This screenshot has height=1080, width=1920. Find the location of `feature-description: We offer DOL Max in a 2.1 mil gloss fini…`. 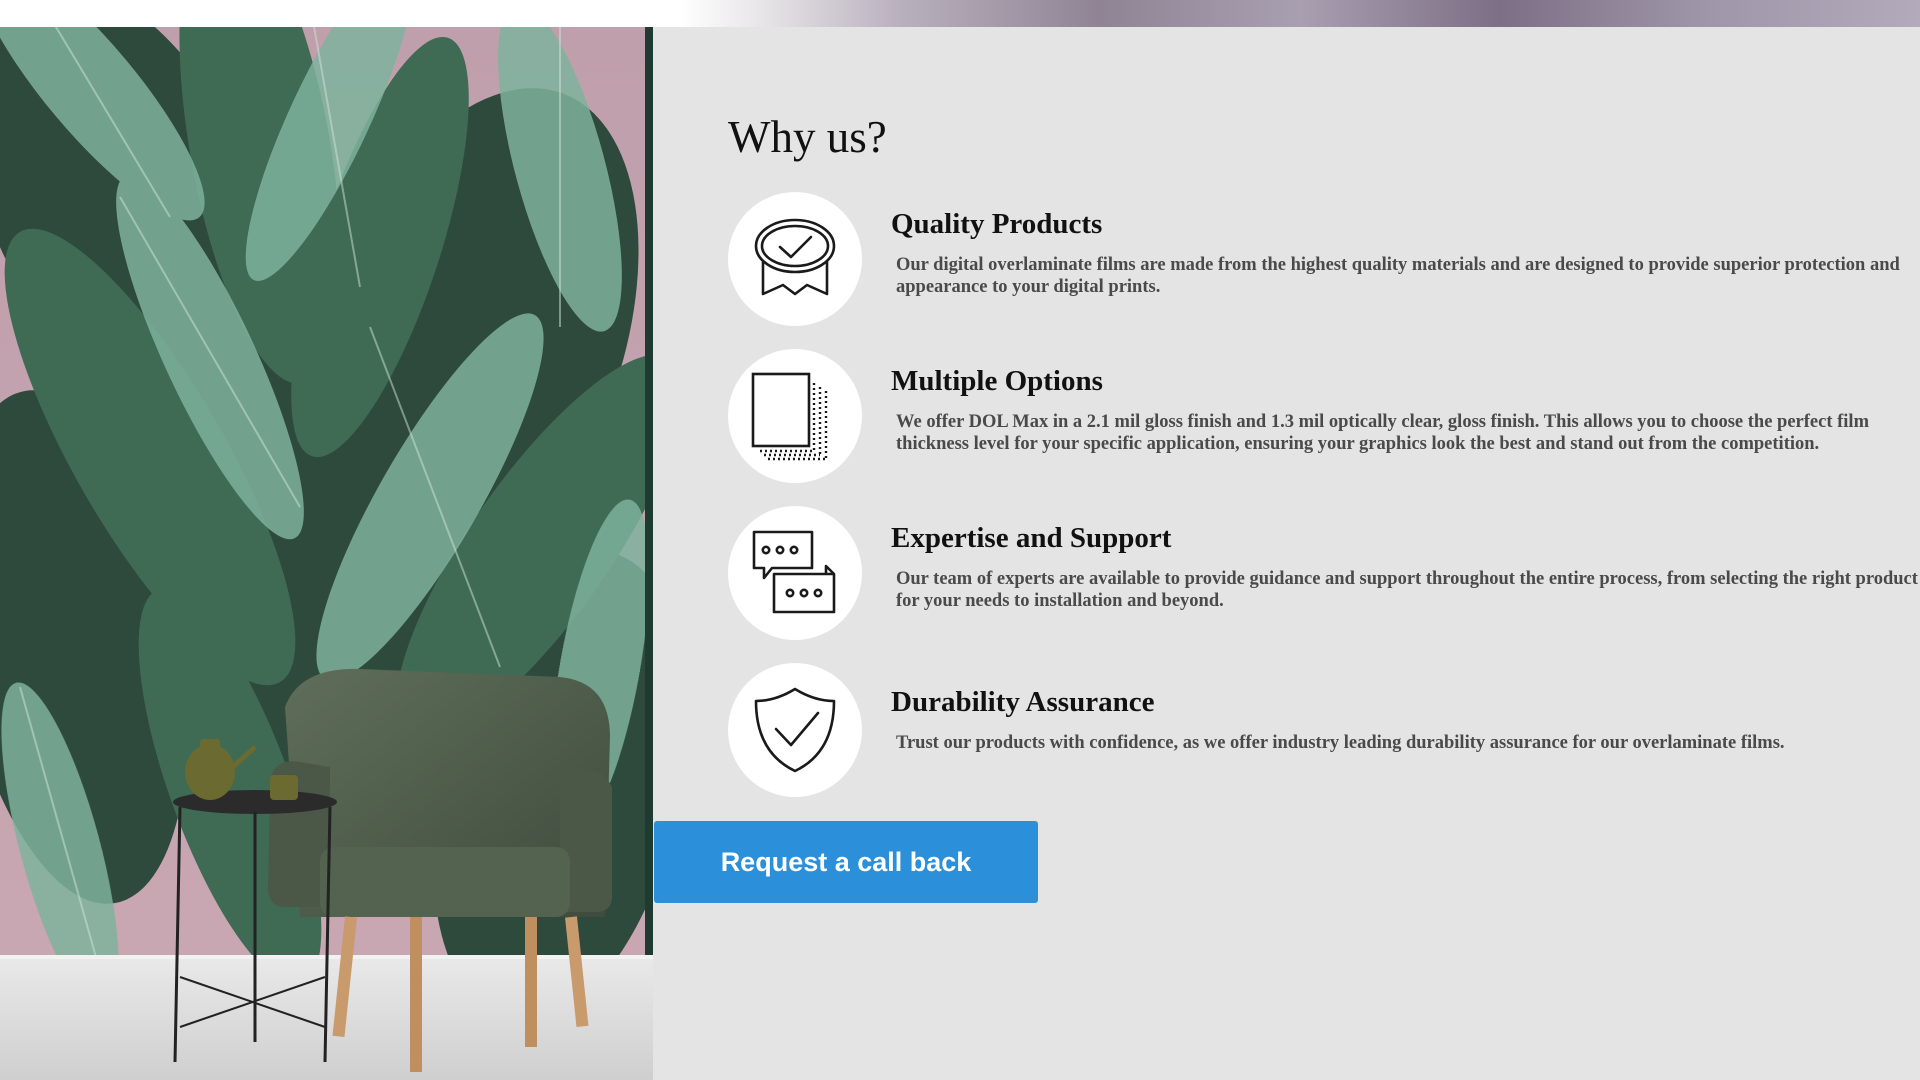

feature-description: We offer DOL Max in a 2.1 mil gloss fini… is located at coordinates (1382, 433).